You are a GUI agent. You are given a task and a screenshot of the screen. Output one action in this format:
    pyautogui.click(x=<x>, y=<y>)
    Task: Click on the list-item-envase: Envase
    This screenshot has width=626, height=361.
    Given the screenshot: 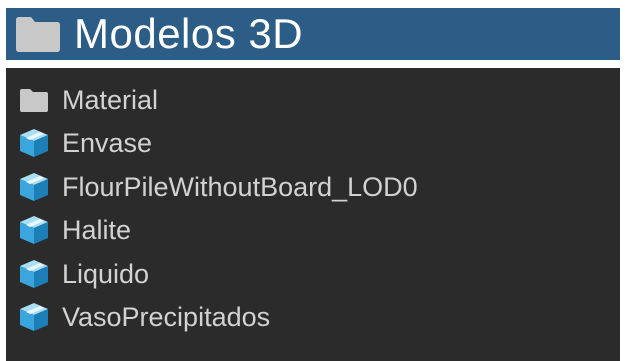 What is the action you would take?
    pyautogui.click(x=318, y=144)
    